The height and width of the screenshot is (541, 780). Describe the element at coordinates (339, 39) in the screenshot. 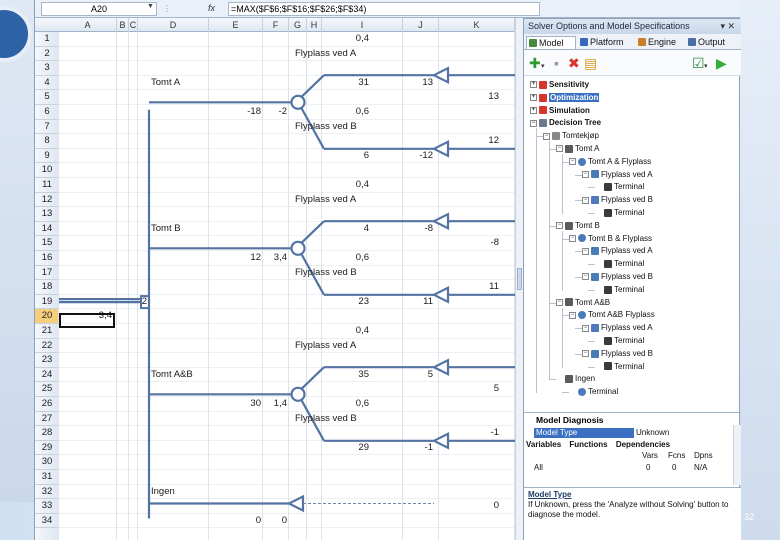

I see `cell-prob-a1: 0,4` at that location.